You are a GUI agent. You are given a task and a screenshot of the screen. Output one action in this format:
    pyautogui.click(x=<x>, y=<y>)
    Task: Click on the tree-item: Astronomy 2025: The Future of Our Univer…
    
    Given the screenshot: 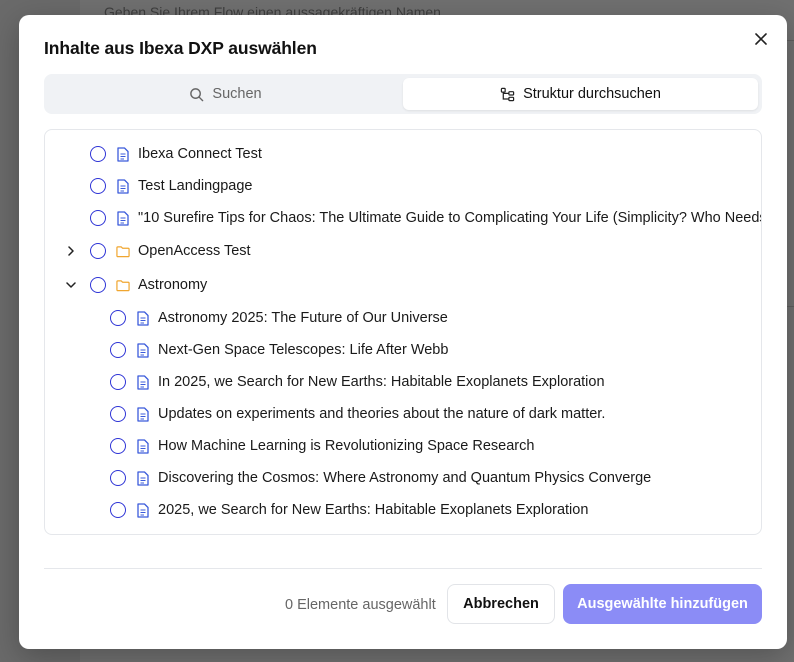 What is the action you would take?
    pyautogui.click(x=279, y=318)
    